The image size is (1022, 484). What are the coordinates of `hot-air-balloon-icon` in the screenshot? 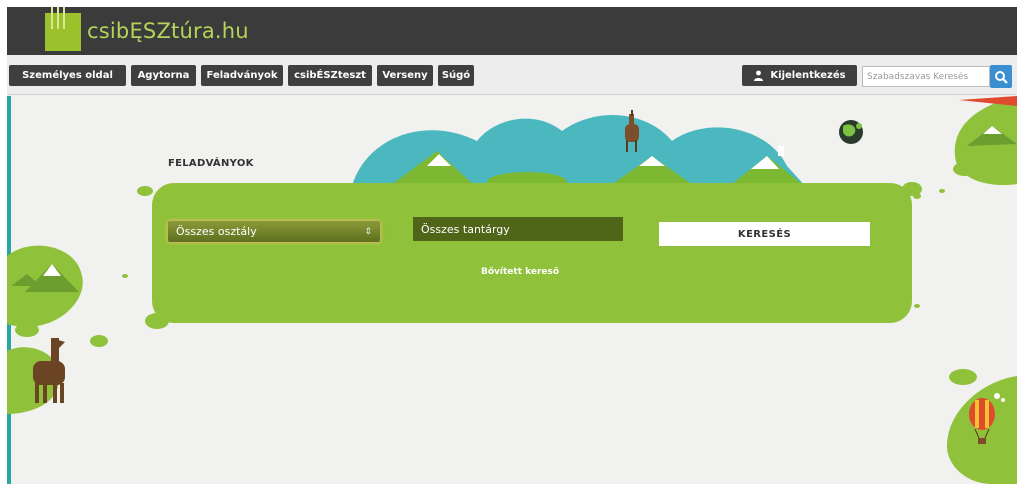 It's located at (982, 426).